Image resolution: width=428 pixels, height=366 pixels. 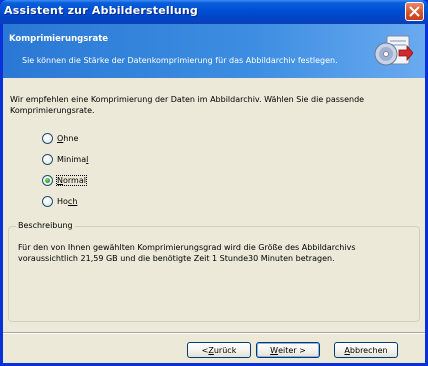 What do you see at coordinates (214, 12) in the screenshot?
I see `title-bar: Assistent zur Abbilderstellung` at bounding box center [214, 12].